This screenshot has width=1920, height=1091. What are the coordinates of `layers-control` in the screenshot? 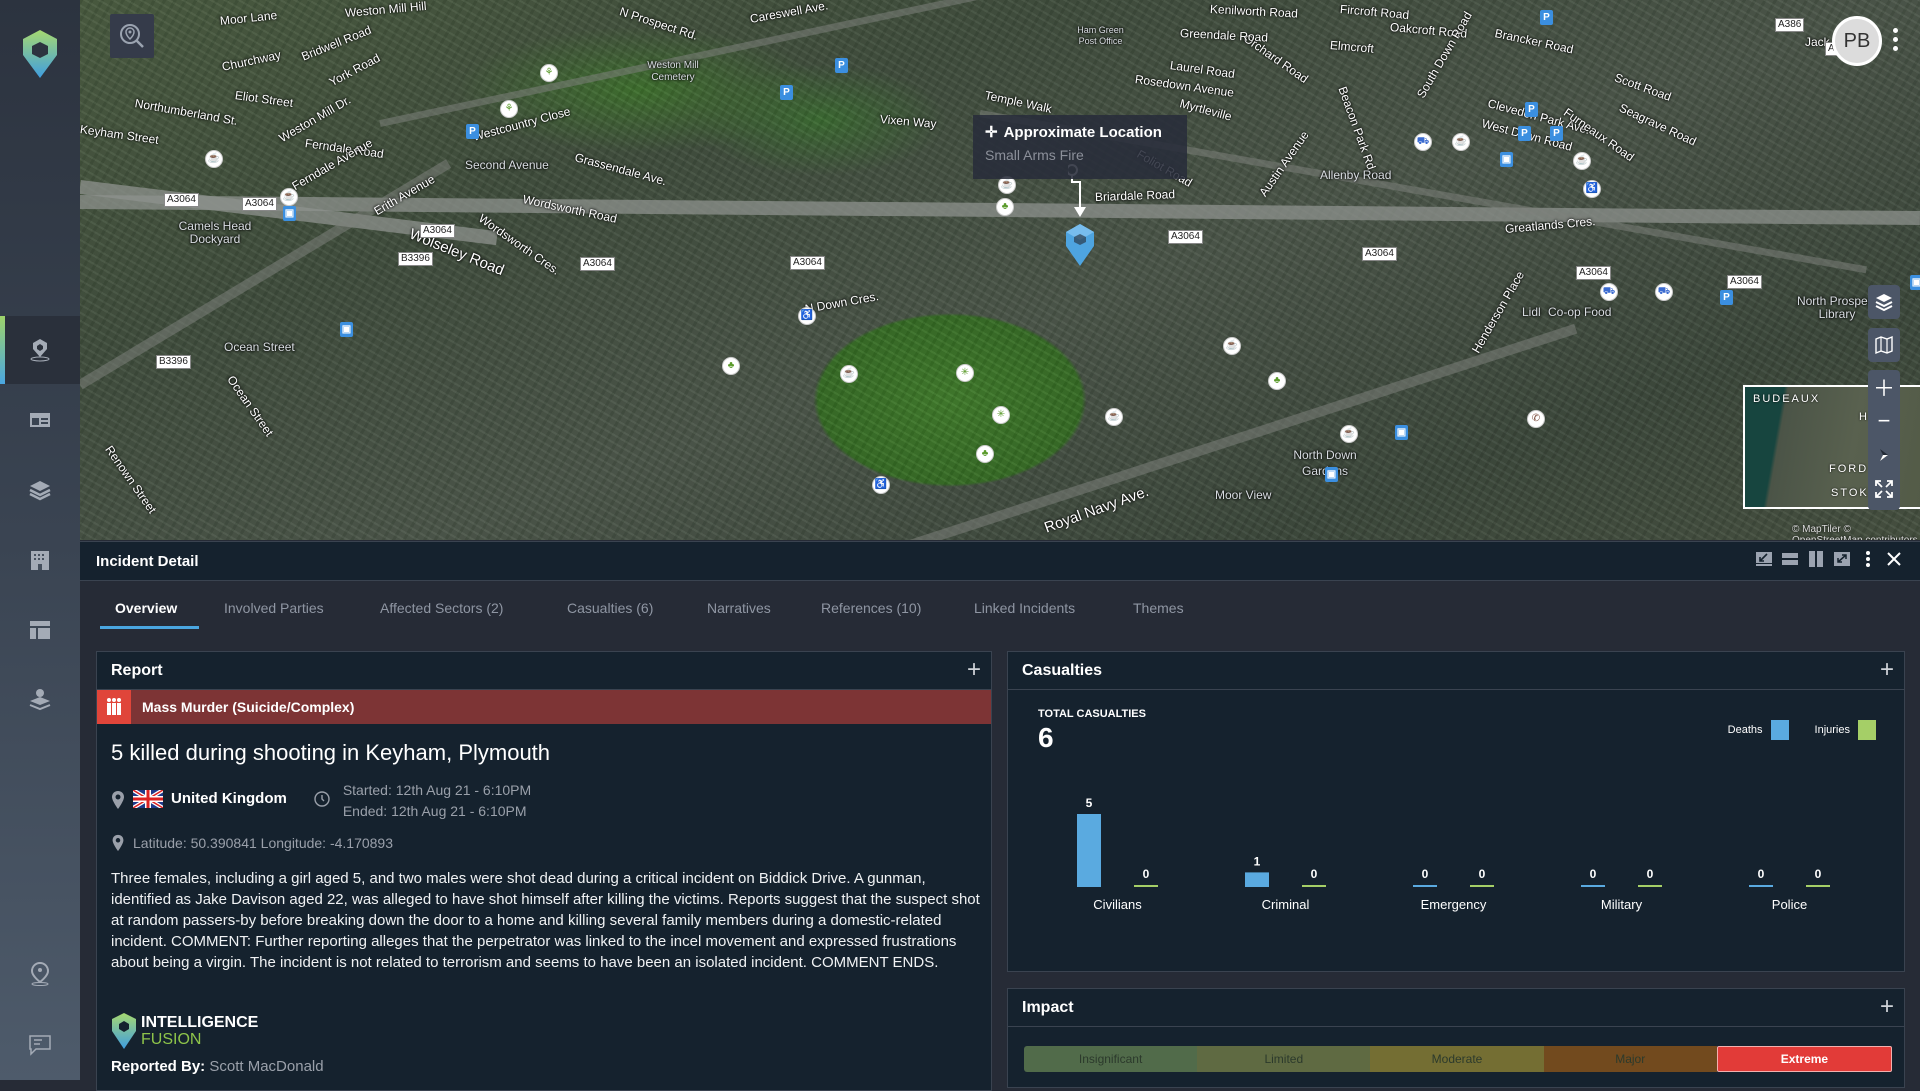 It's located at (1884, 302).